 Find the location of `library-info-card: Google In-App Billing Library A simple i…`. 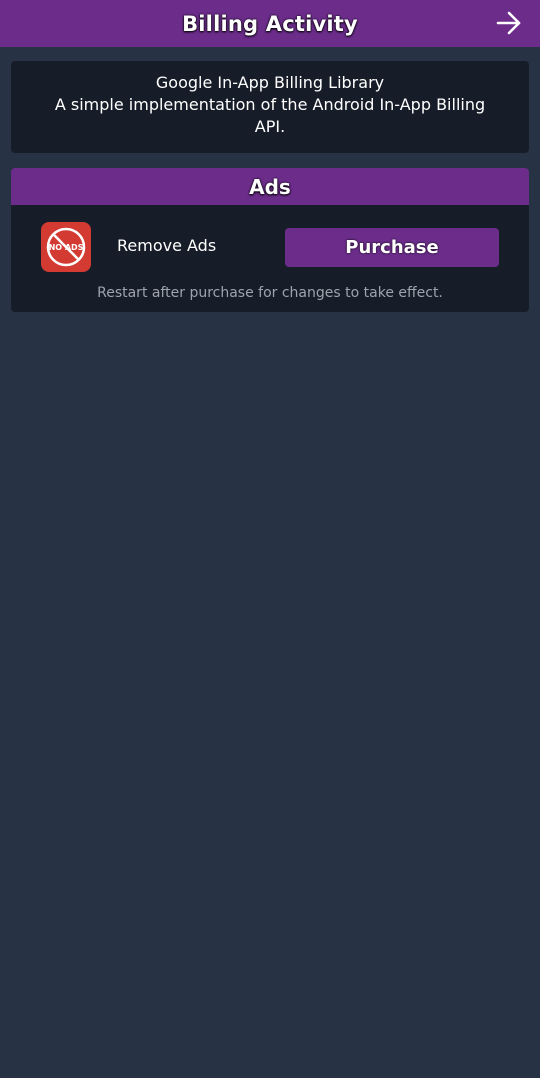

library-info-card: Google In-App Billing Library A simple i… is located at coordinates (270, 107).